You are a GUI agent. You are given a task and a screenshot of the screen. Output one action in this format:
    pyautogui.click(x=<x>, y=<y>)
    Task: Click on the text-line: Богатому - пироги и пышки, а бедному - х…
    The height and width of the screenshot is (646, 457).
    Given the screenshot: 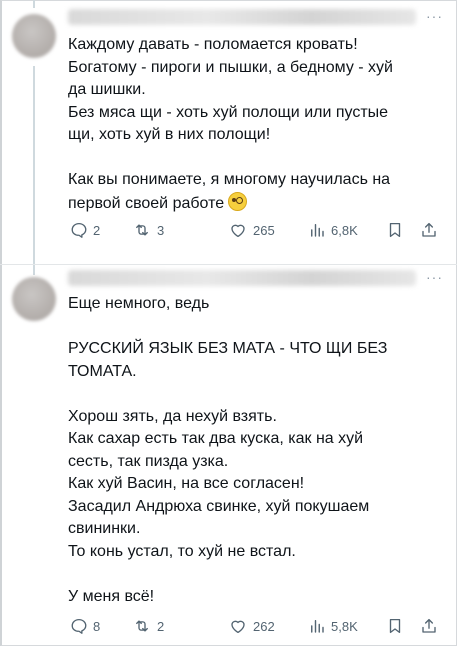 What is the action you would take?
    pyautogui.click(x=230, y=67)
    